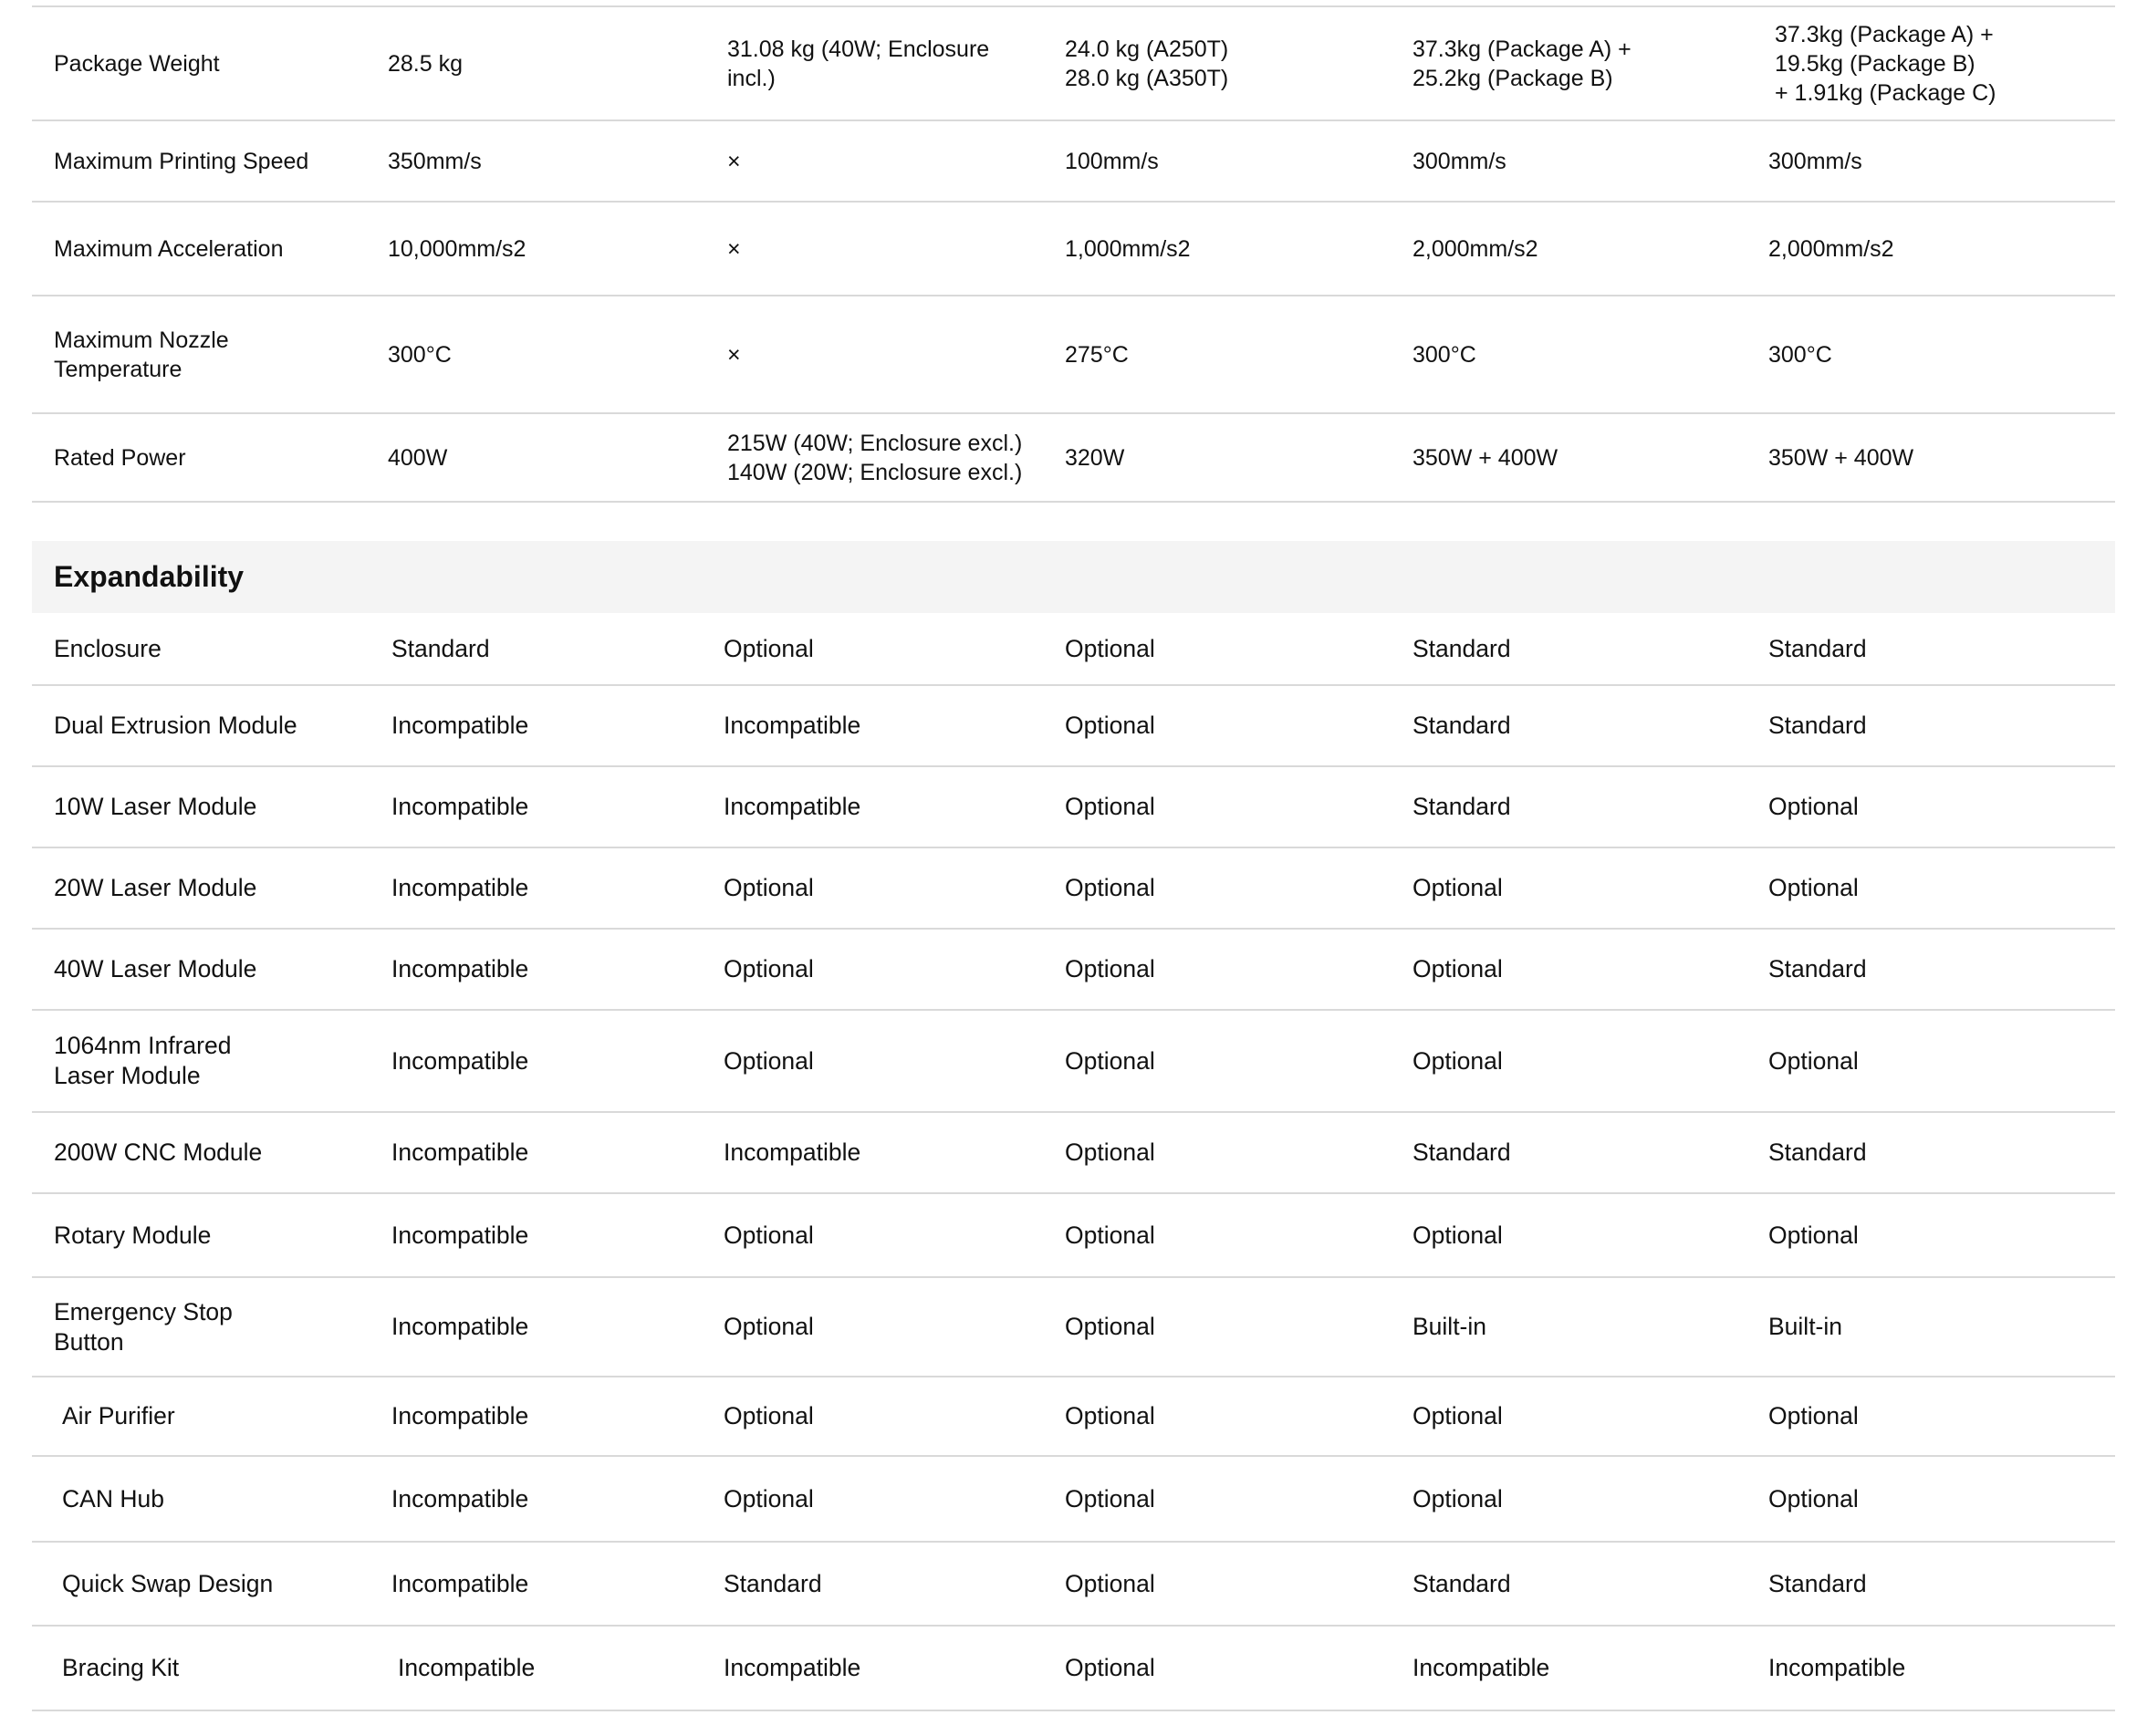  Describe the element at coordinates (121, 1667) in the screenshot. I see `row-label: Bracing Kit` at that location.